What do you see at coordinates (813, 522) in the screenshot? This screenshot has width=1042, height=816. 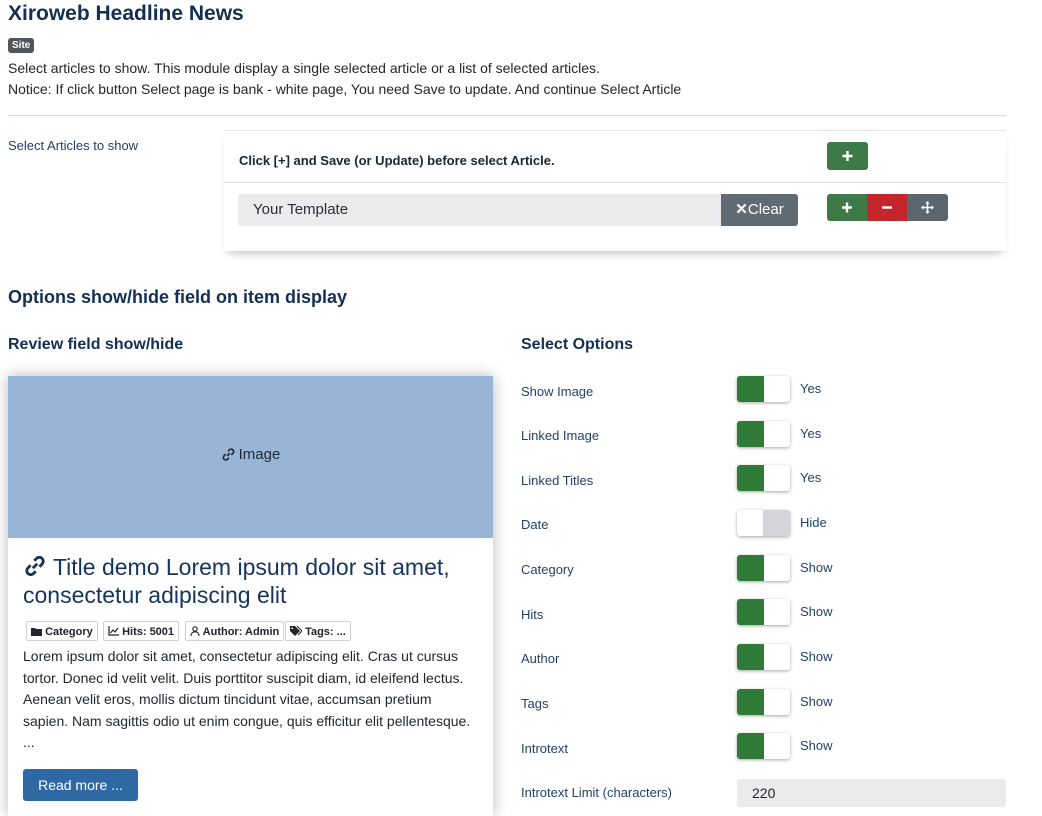 I see `date-state: Hide` at bounding box center [813, 522].